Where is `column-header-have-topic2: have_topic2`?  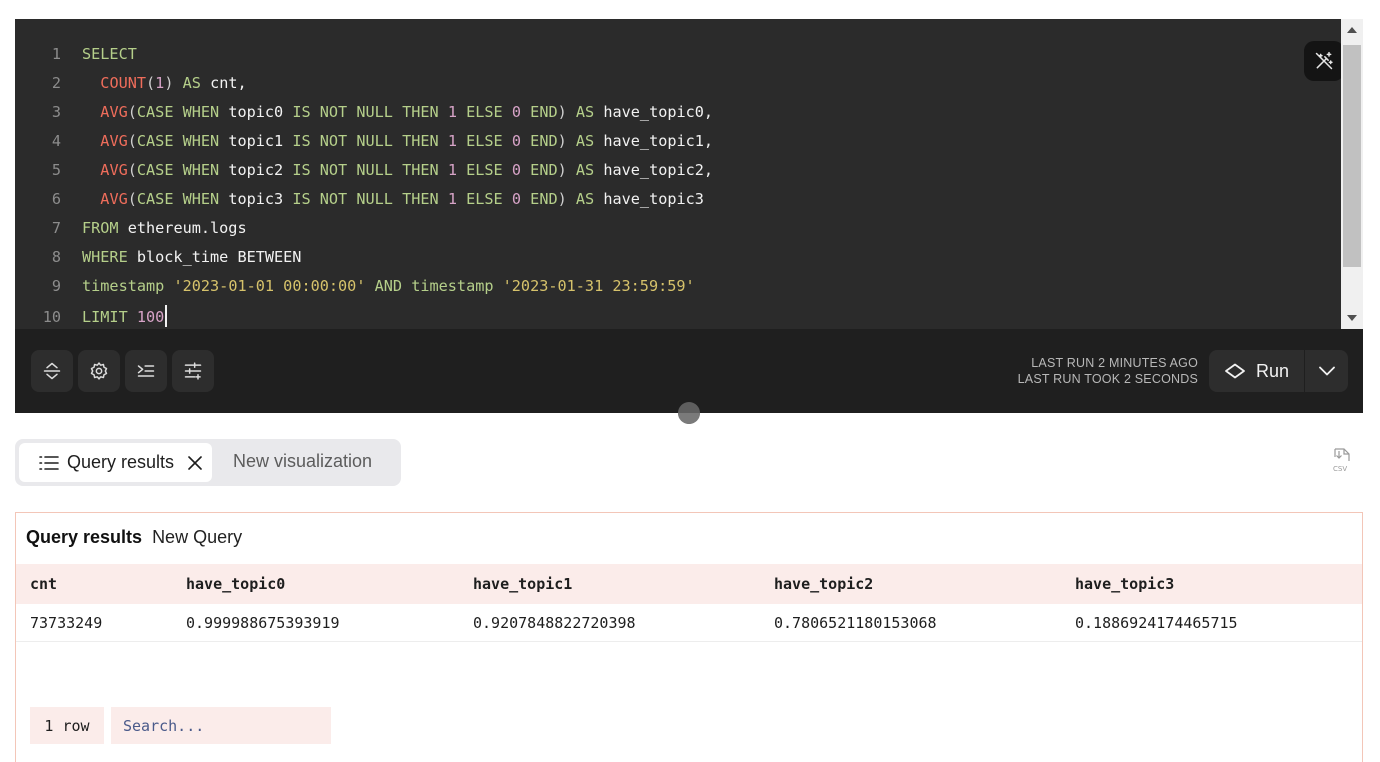
column-header-have-topic2: have_topic2 is located at coordinates (823, 584).